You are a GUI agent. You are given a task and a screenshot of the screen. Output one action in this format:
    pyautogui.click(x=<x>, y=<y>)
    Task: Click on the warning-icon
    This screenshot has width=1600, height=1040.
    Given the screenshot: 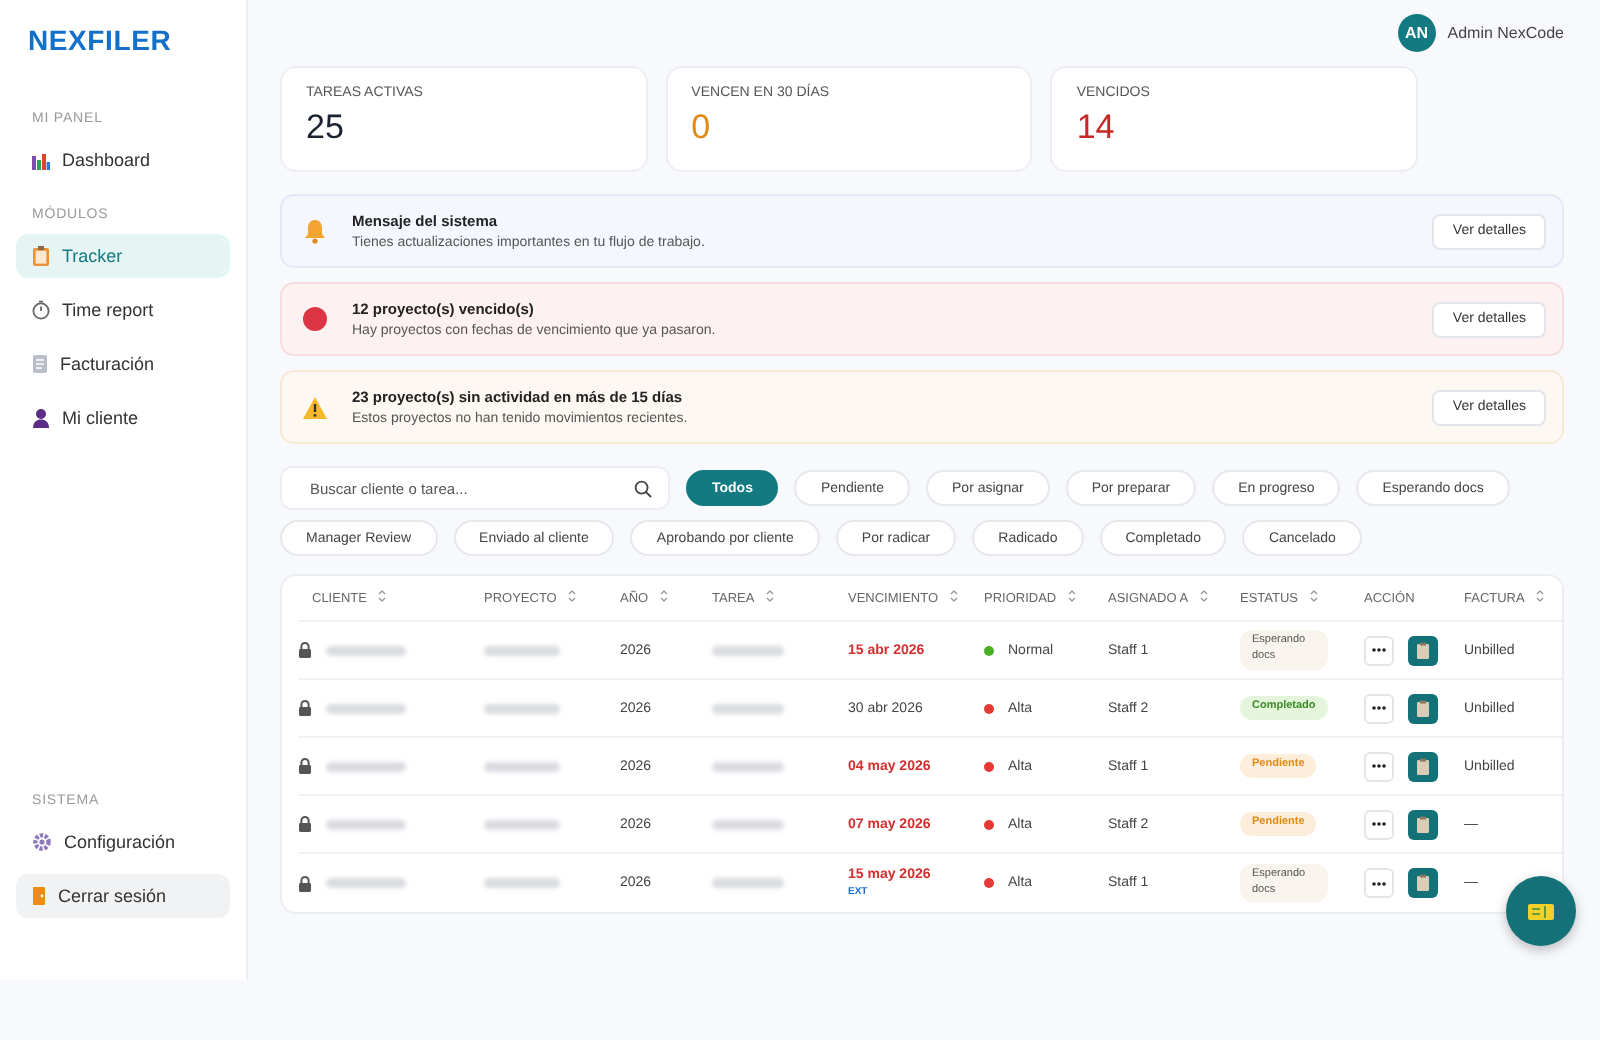 What is the action you would take?
    pyautogui.click(x=315, y=407)
    